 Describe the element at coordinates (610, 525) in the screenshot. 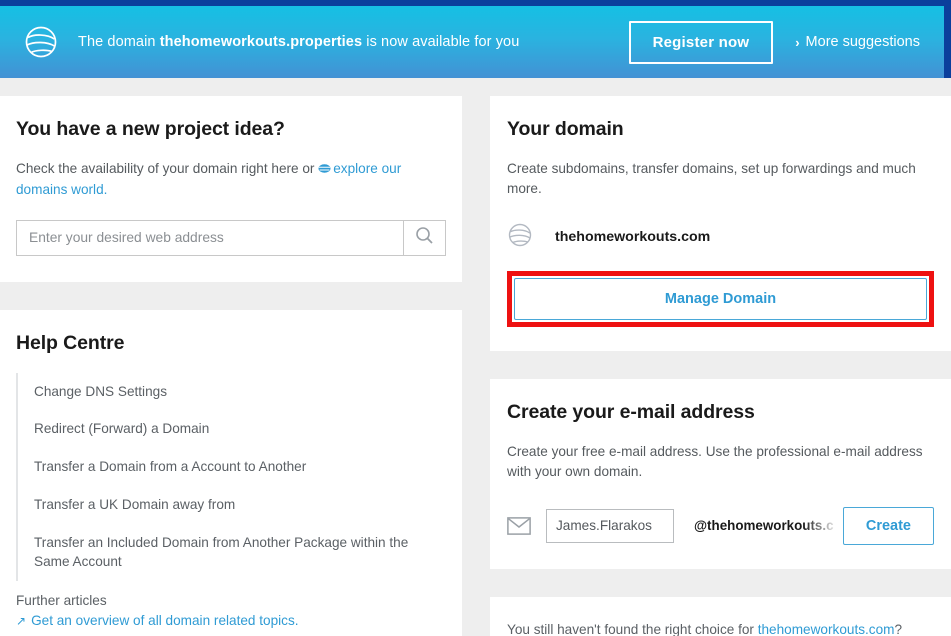

I see `email-local-part-input` at that location.